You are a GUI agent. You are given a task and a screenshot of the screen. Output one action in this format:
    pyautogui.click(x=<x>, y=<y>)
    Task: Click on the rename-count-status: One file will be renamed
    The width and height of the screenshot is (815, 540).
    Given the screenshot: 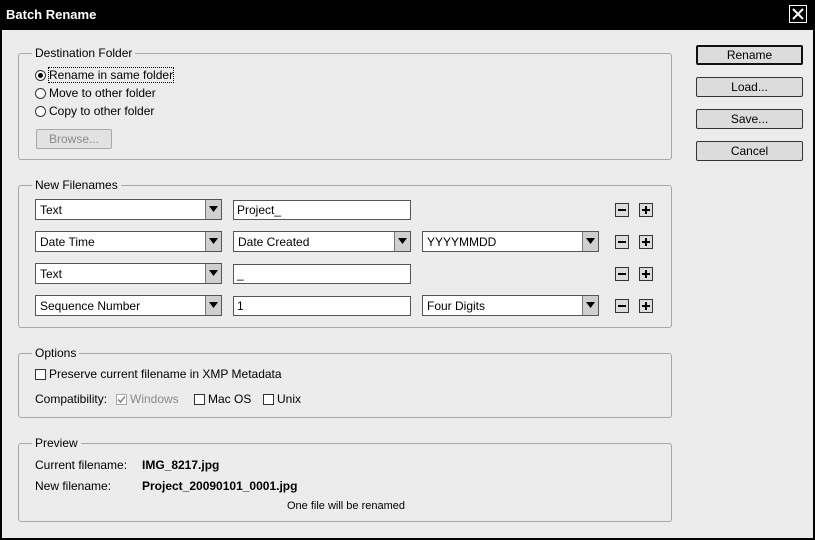 What is the action you would take?
    pyautogui.click(x=346, y=506)
    